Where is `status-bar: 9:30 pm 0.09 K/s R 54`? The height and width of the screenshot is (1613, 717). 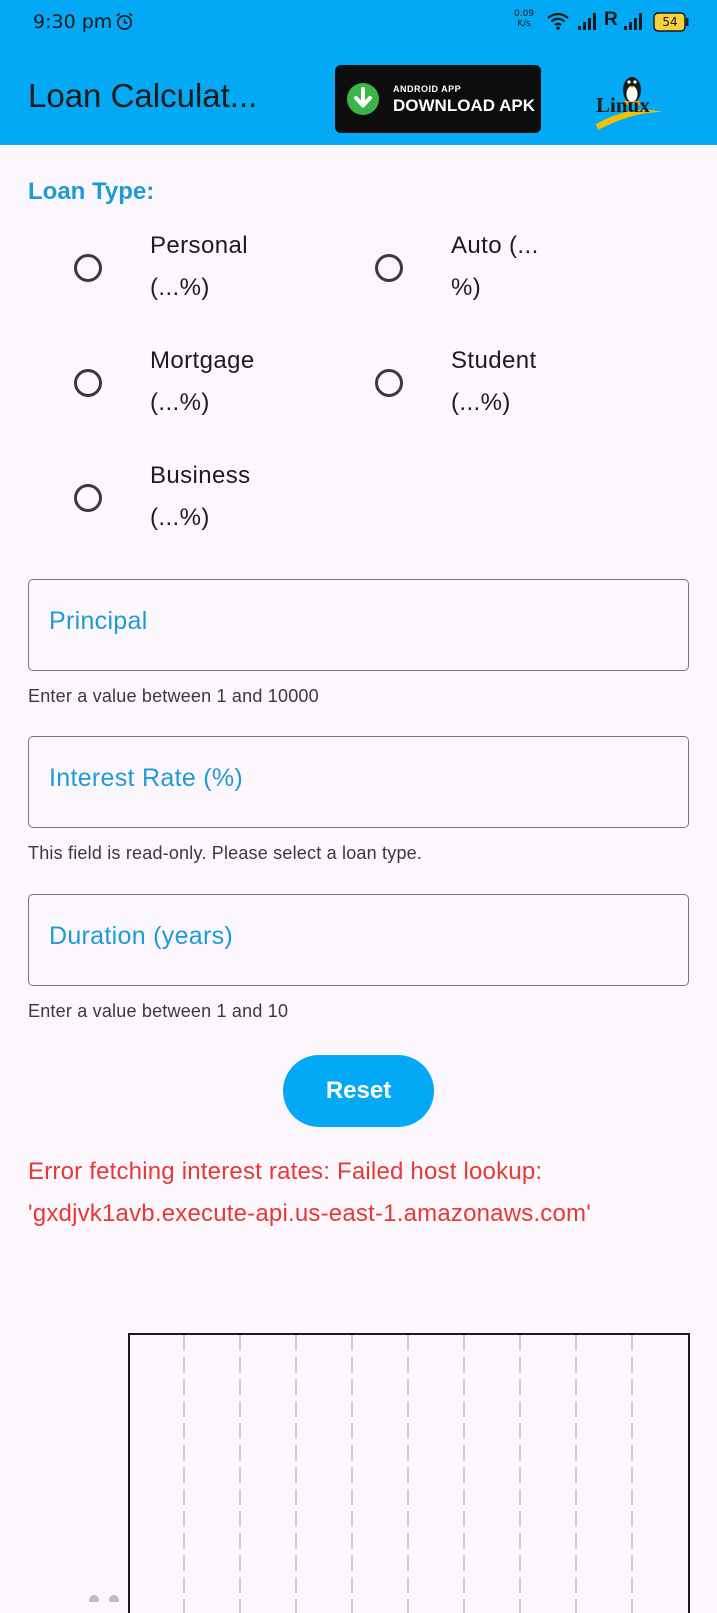
status-bar: 9:30 pm 0.09 K/s R 54 is located at coordinates (358, 22).